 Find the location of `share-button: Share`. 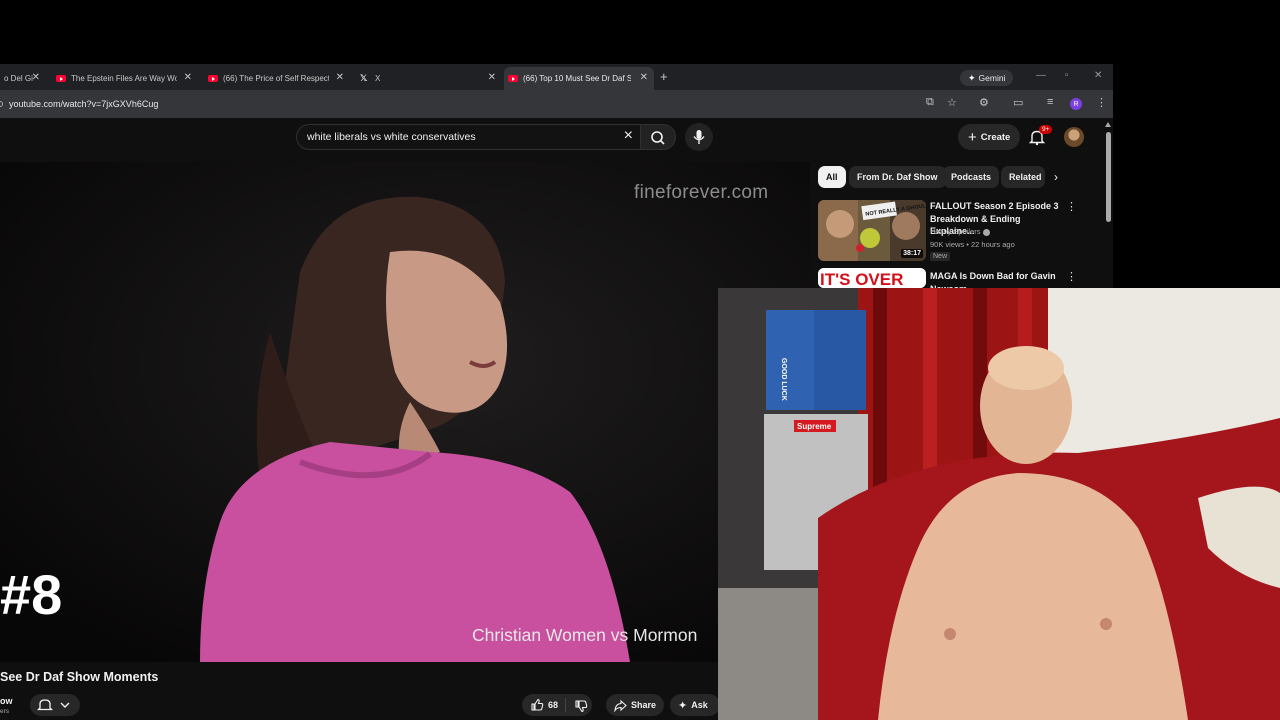

share-button: Share is located at coordinates (635, 705).